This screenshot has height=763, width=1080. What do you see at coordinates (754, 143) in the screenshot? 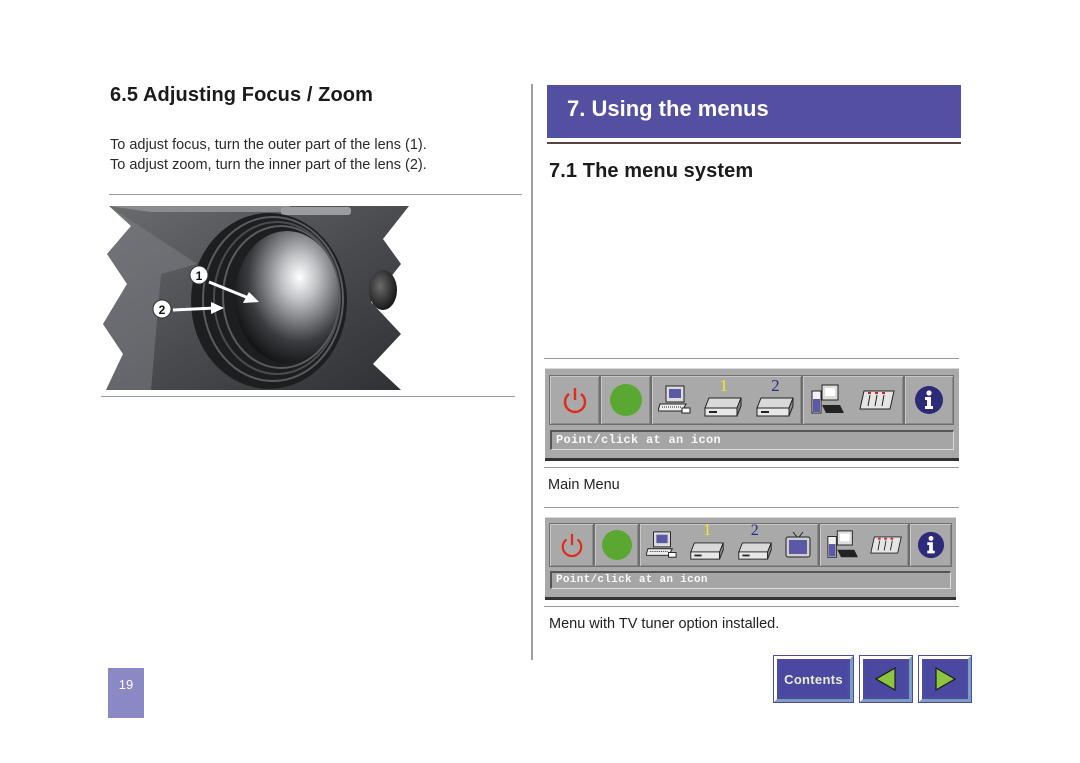
I see `banner-underline` at bounding box center [754, 143].